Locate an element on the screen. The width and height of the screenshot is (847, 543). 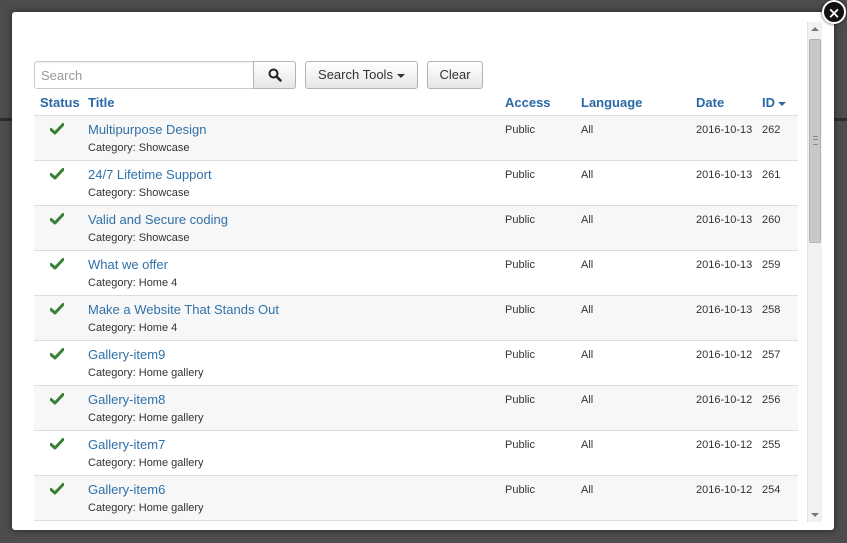
article-id: 259 is located at coordinates (771, 265).